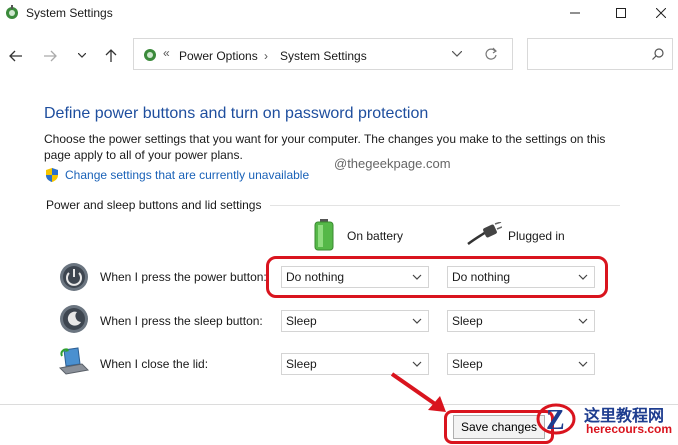 The image size is (678, 445). I want to click on close-button, so click(658, 13).